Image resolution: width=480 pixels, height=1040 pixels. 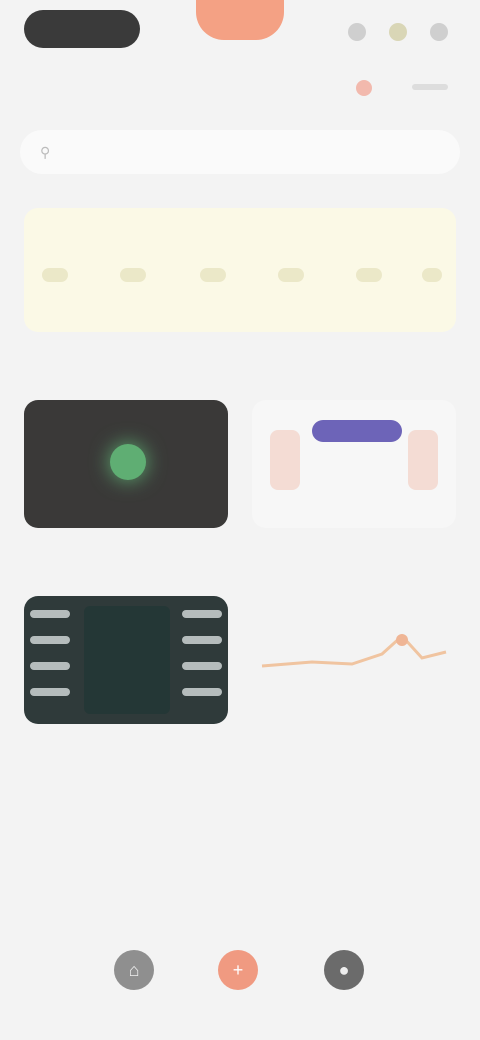 What do you see at coordinates (439, 32) in the screenshot?
I see `menu-icon` at bounding box center [439, 32].